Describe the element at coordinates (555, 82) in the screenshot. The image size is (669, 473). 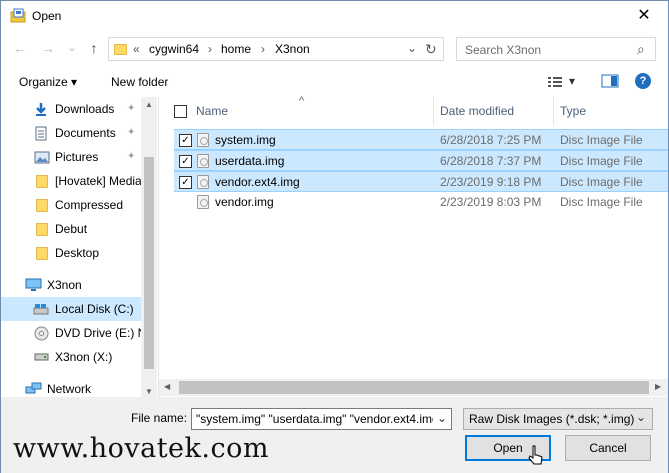
I see `view-list-icon` at that location.